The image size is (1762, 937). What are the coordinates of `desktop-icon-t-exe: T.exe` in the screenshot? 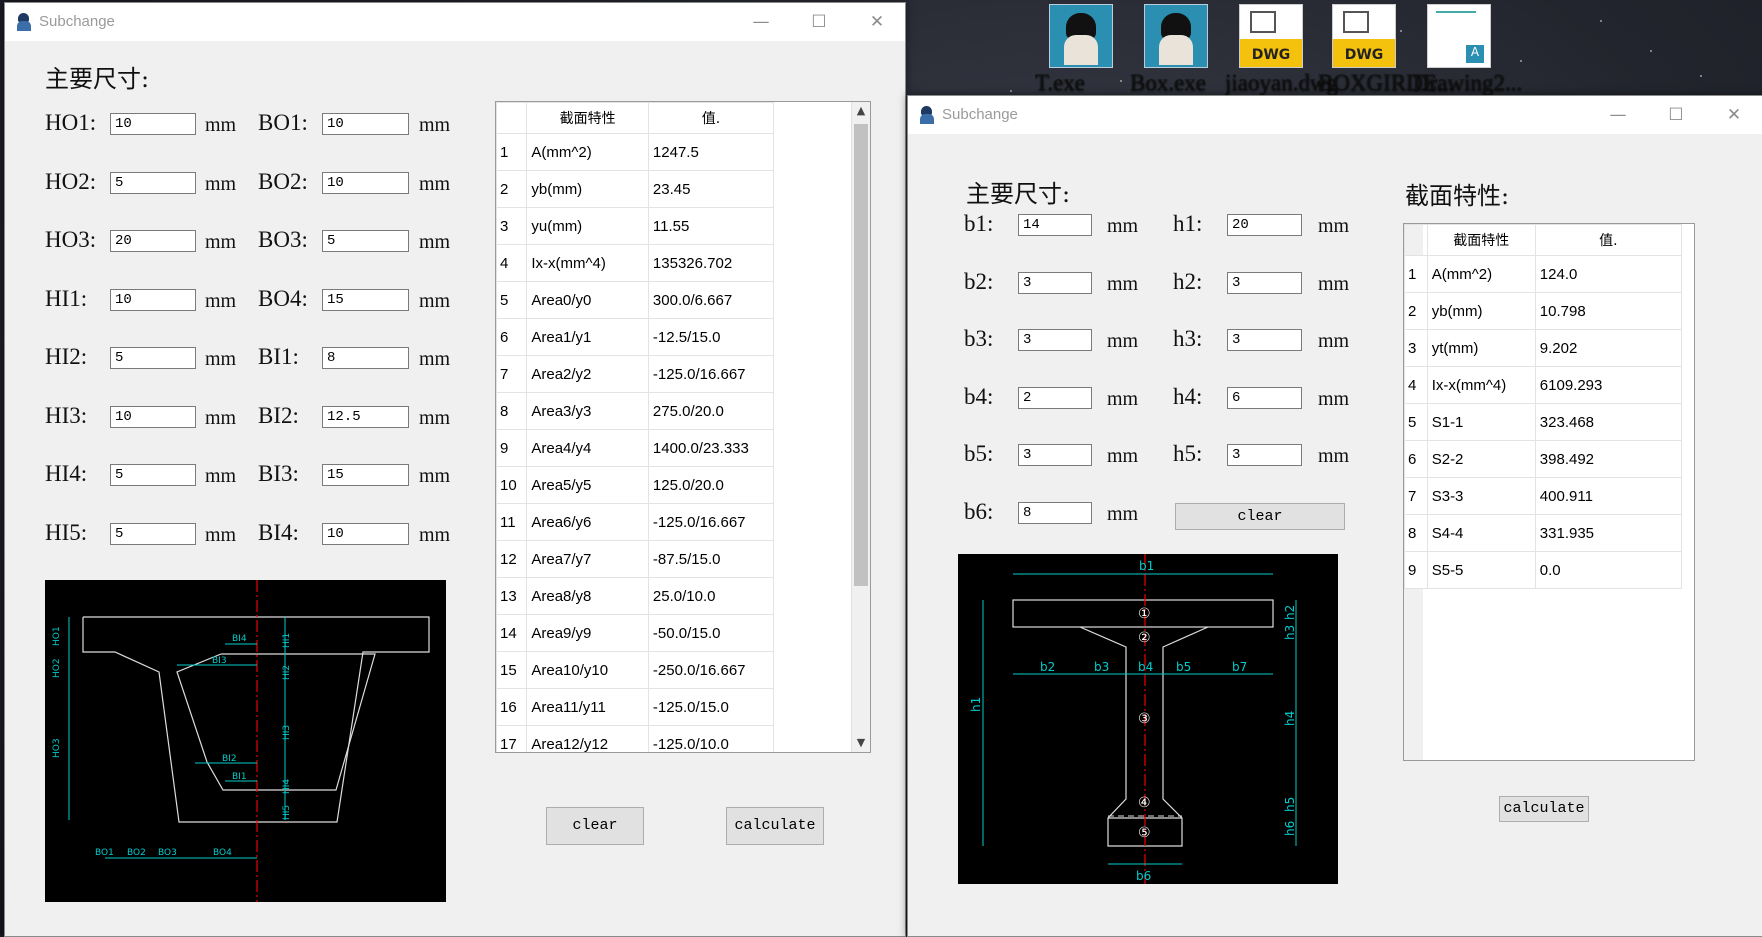 It's located at (1081, 49).